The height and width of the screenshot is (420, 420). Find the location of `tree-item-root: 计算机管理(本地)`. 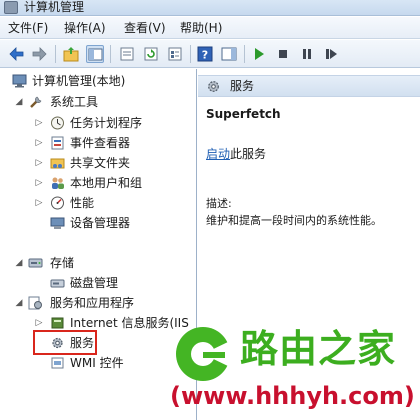

tree-item-root: 计算机管理(本地) is located at coordinates (98, 81).